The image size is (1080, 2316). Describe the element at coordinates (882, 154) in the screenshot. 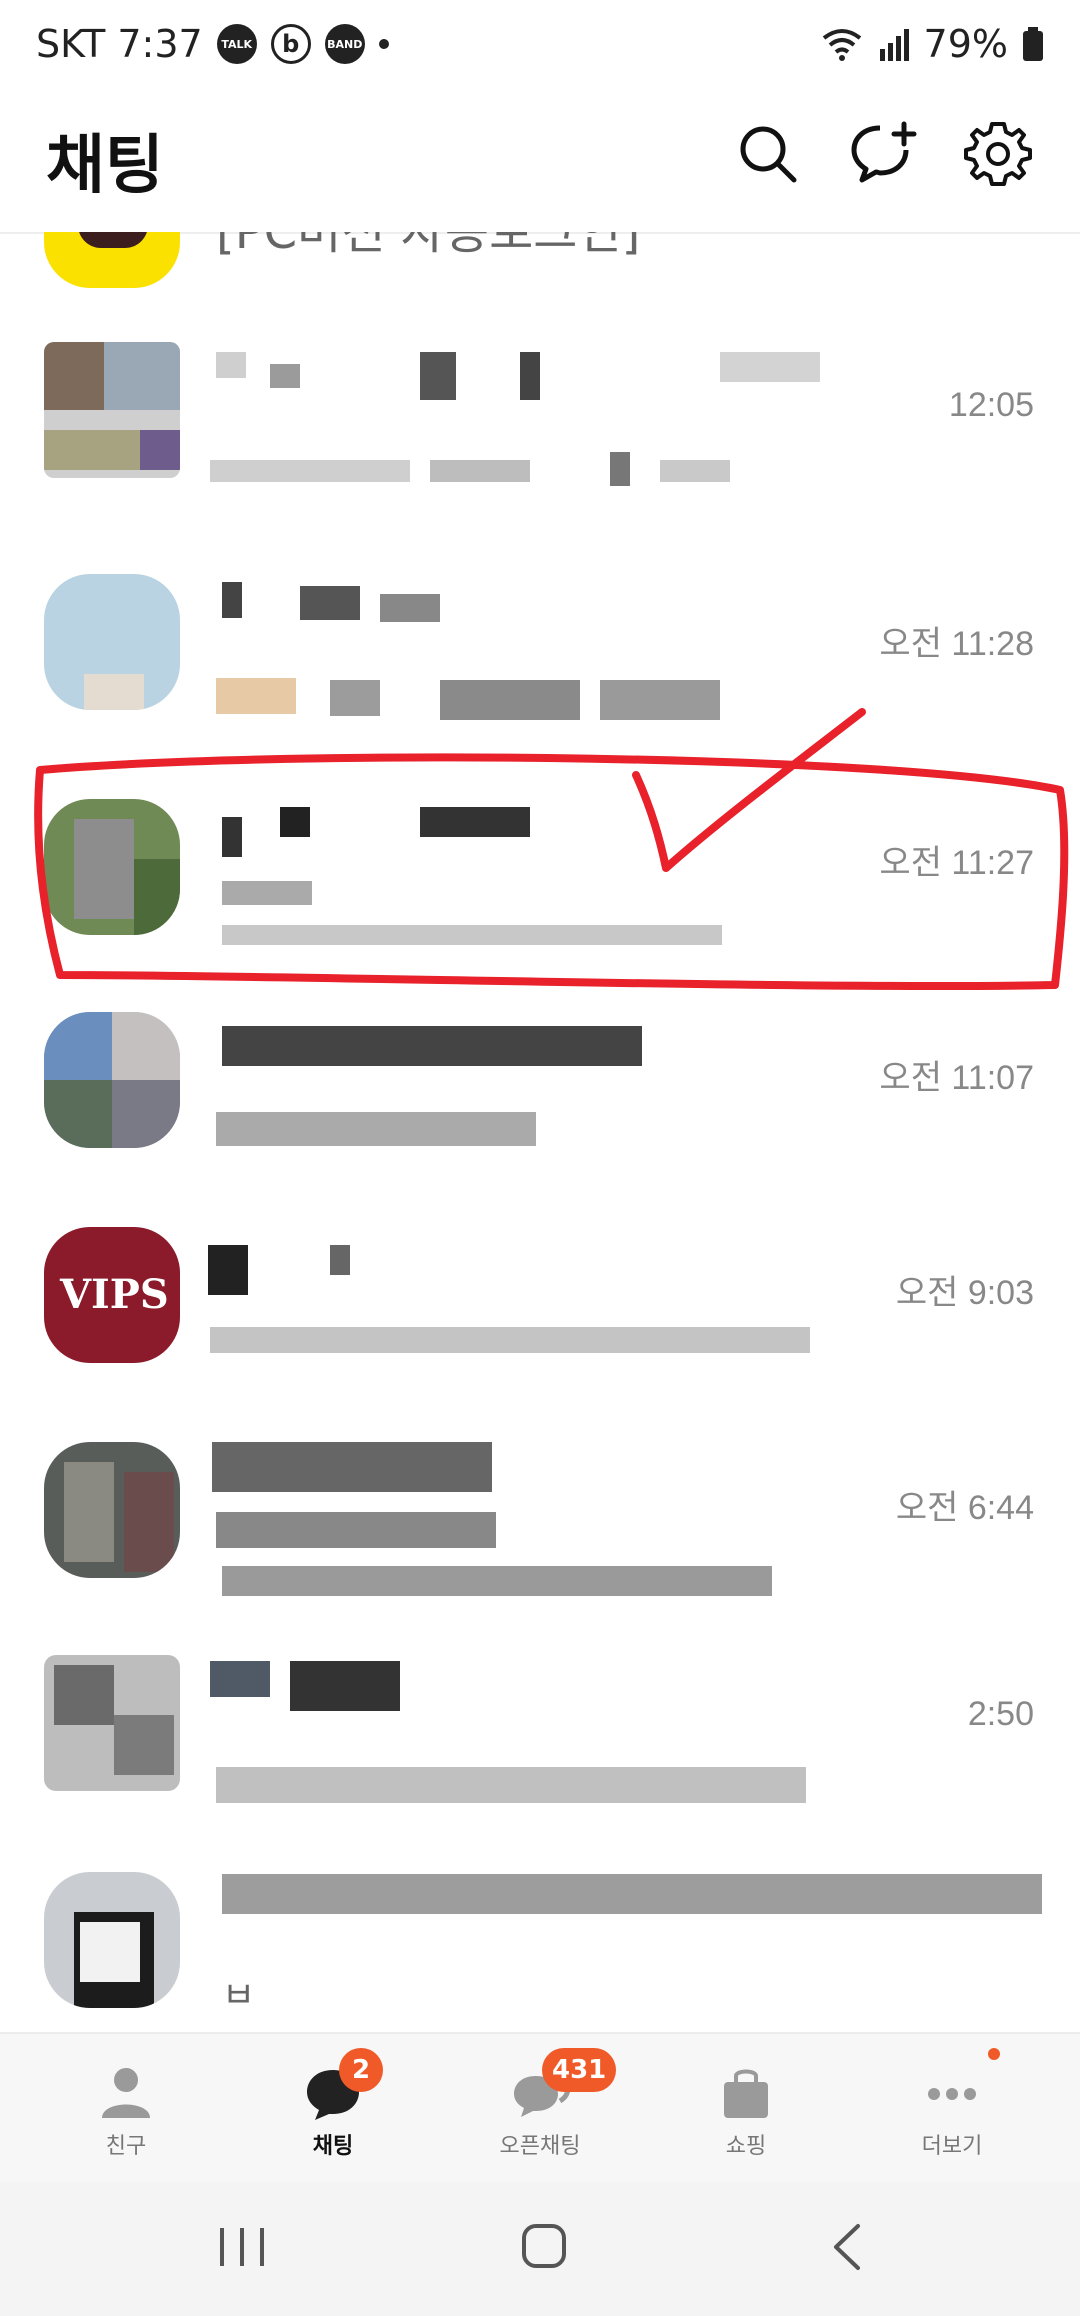

I see `new-chat-icon` at that location.